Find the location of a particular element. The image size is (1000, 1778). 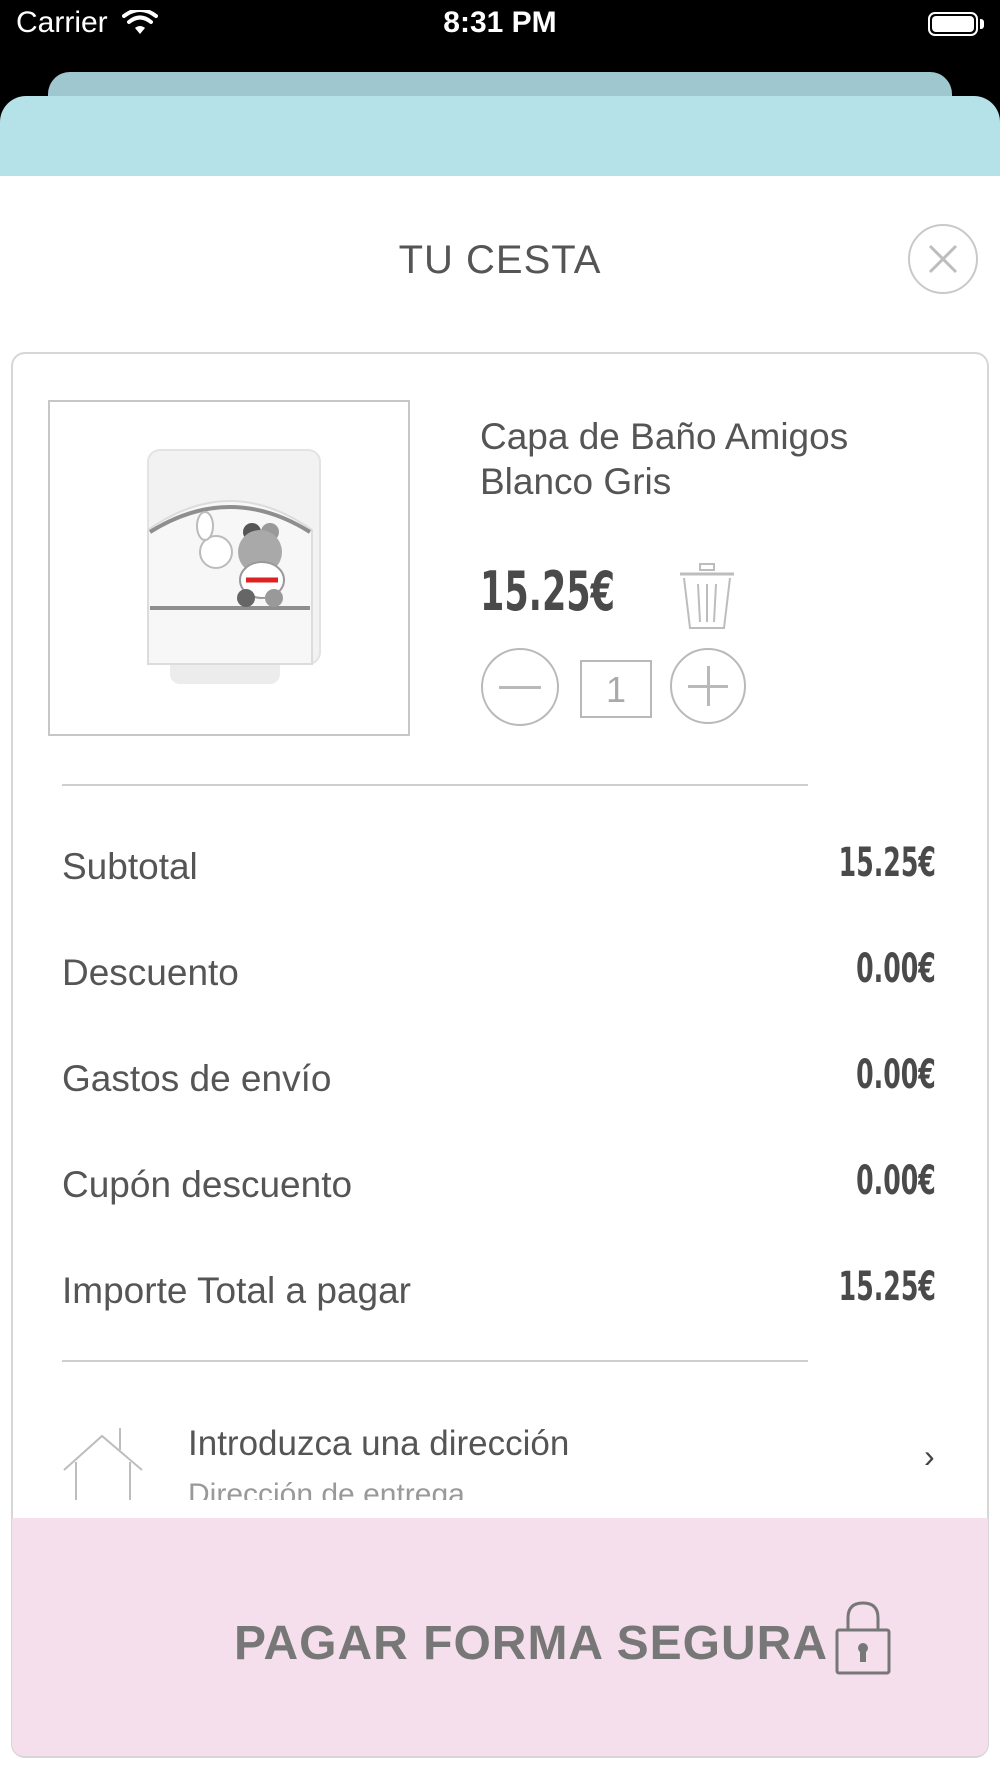

summary-value-discount: 0.00€ is located at coordinates (896, 969).